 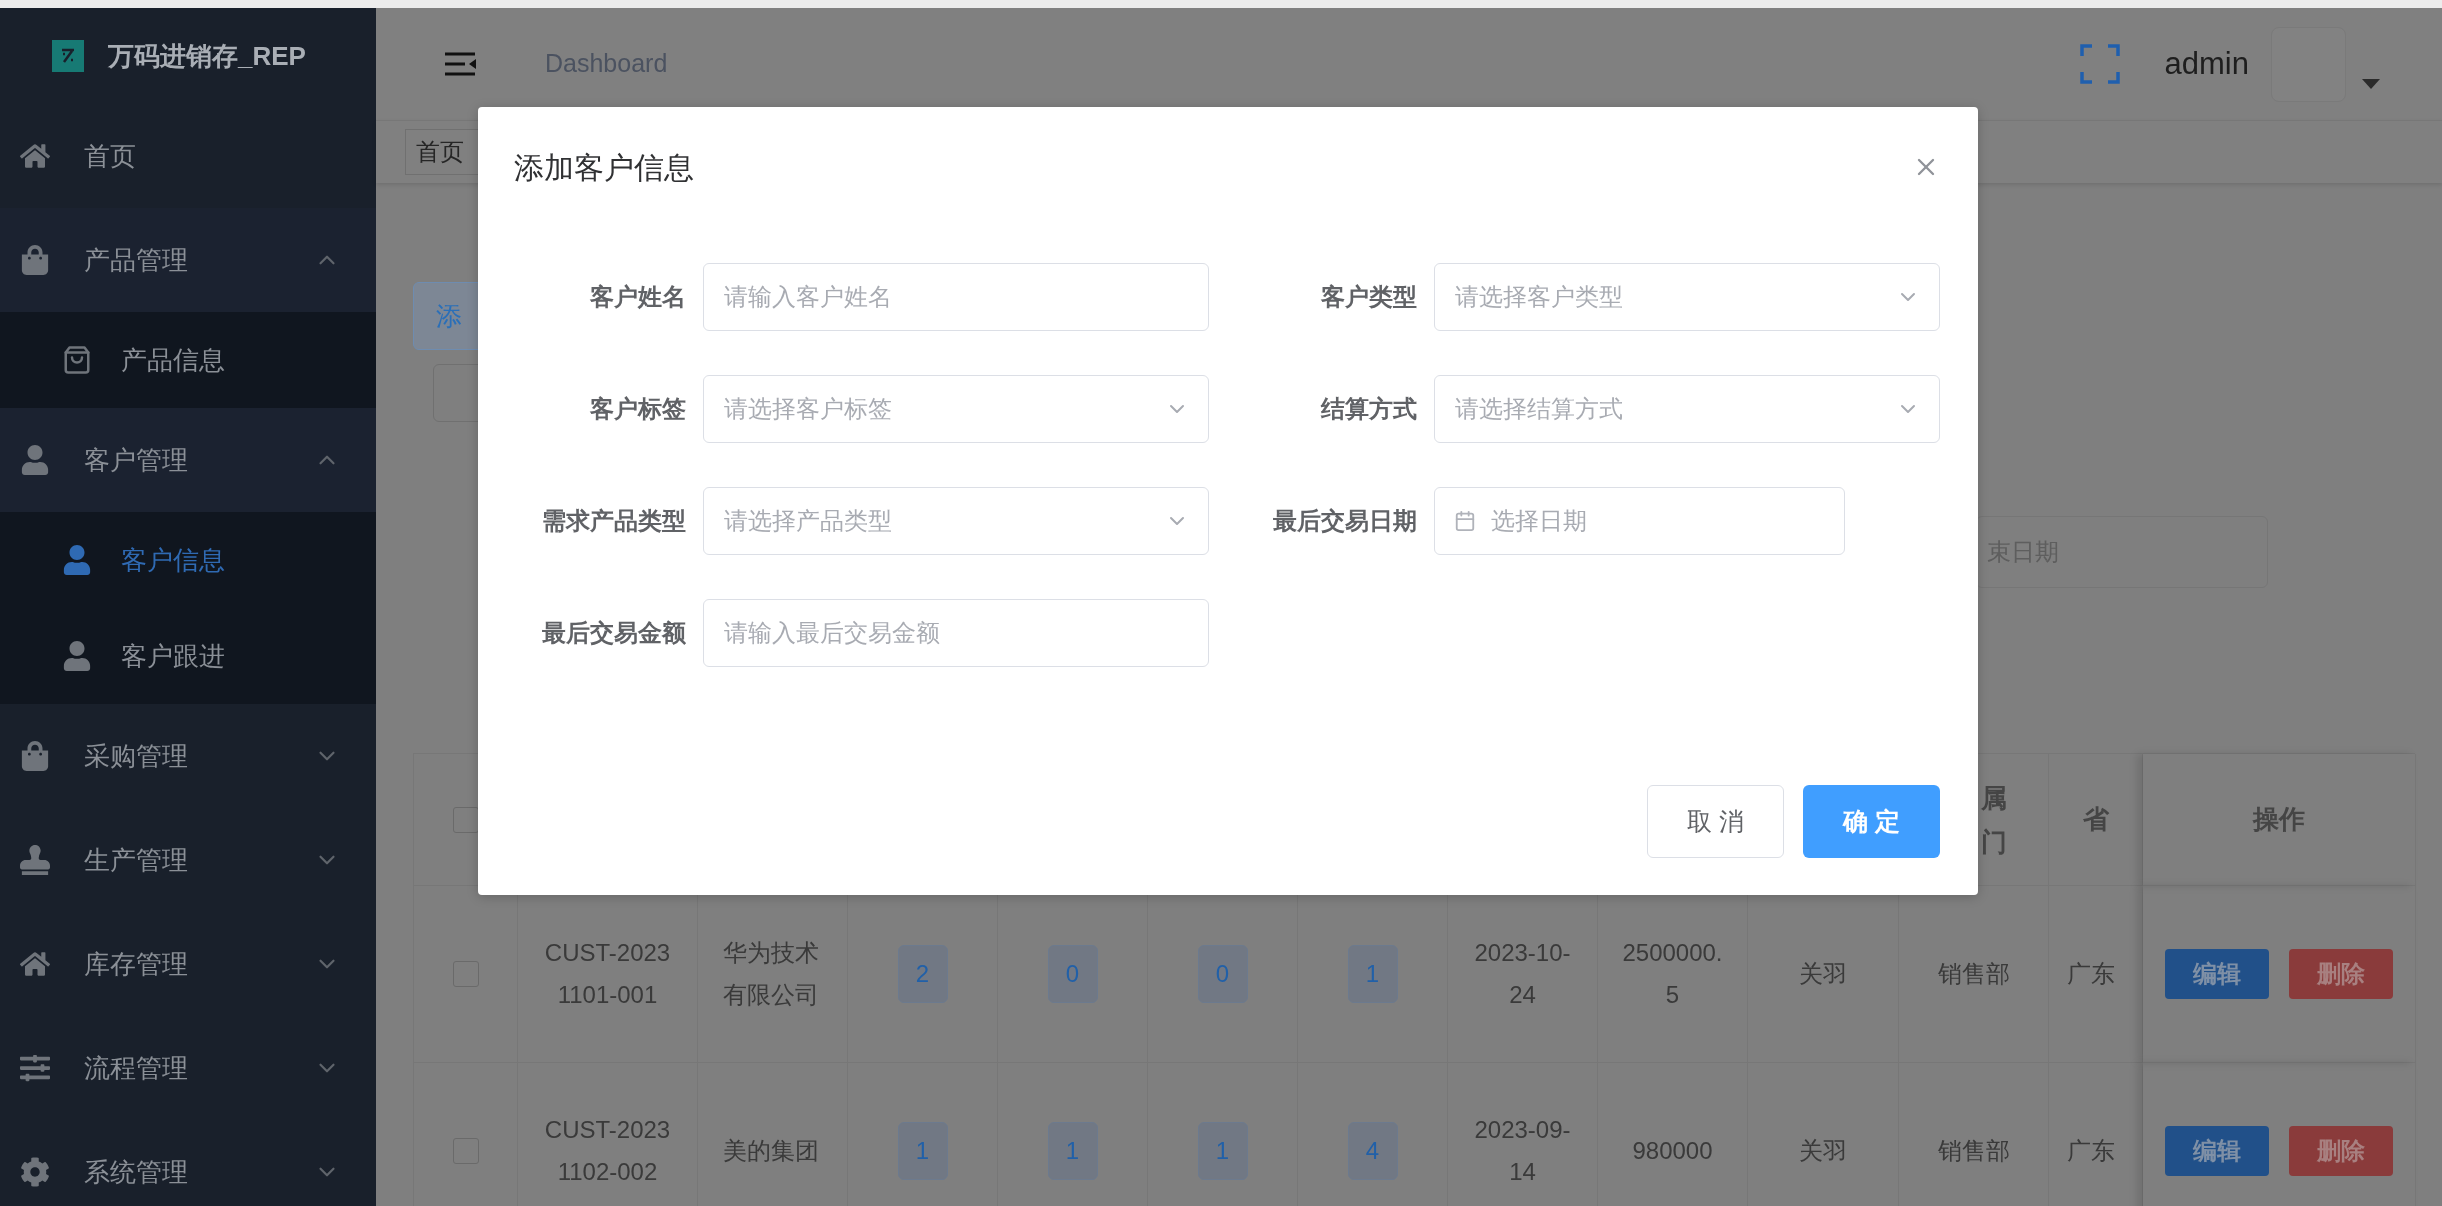 I want to click on submenu-item: 客户跟进, so click(x=188, y=656).